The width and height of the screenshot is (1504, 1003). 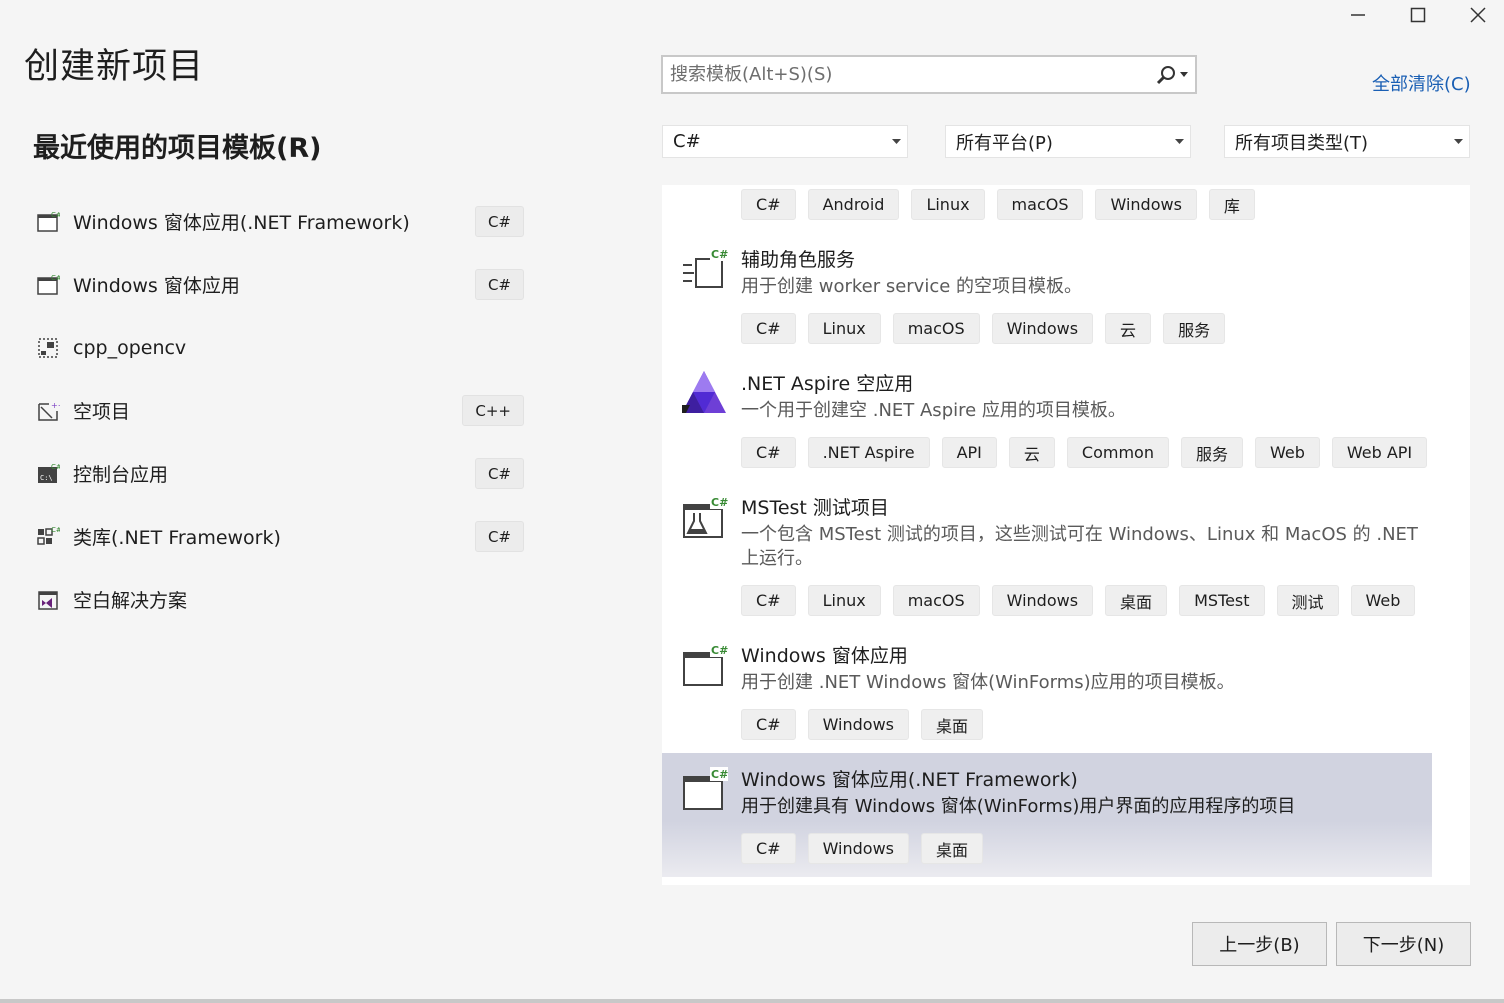 I want to click on recent-item: cpp_opencv, so click(x=280, y=347).